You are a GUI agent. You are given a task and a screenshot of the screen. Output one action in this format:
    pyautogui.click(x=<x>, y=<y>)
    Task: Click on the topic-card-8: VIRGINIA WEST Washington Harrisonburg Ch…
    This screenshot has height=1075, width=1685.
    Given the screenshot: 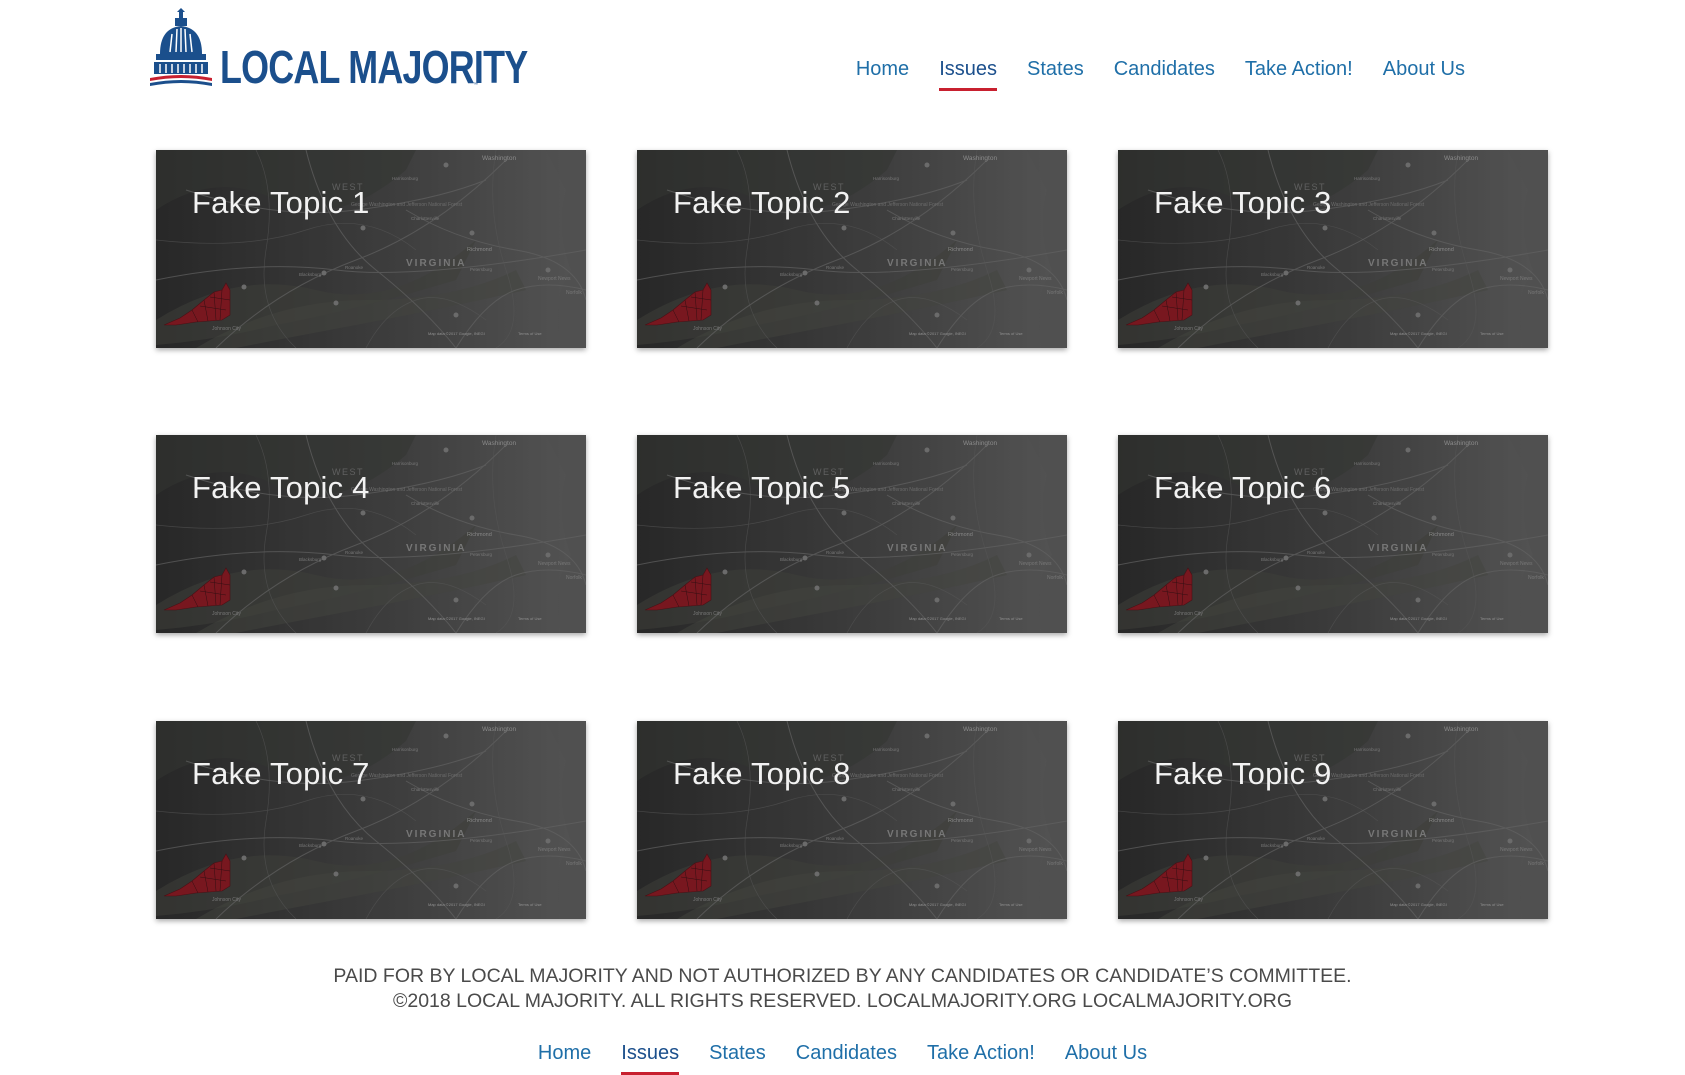 What is the action you would take?
    pyautogui.click(x=852, y=820)
    